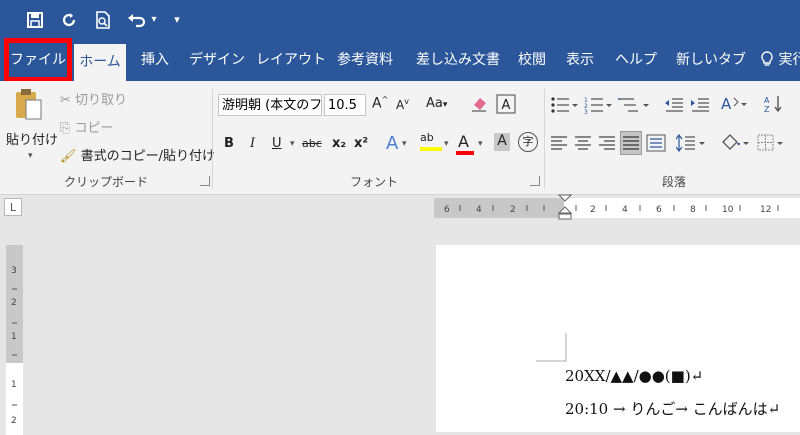 The image size is (800, 435). I want to click on asian-layout-icon: A, so click(734, 106).